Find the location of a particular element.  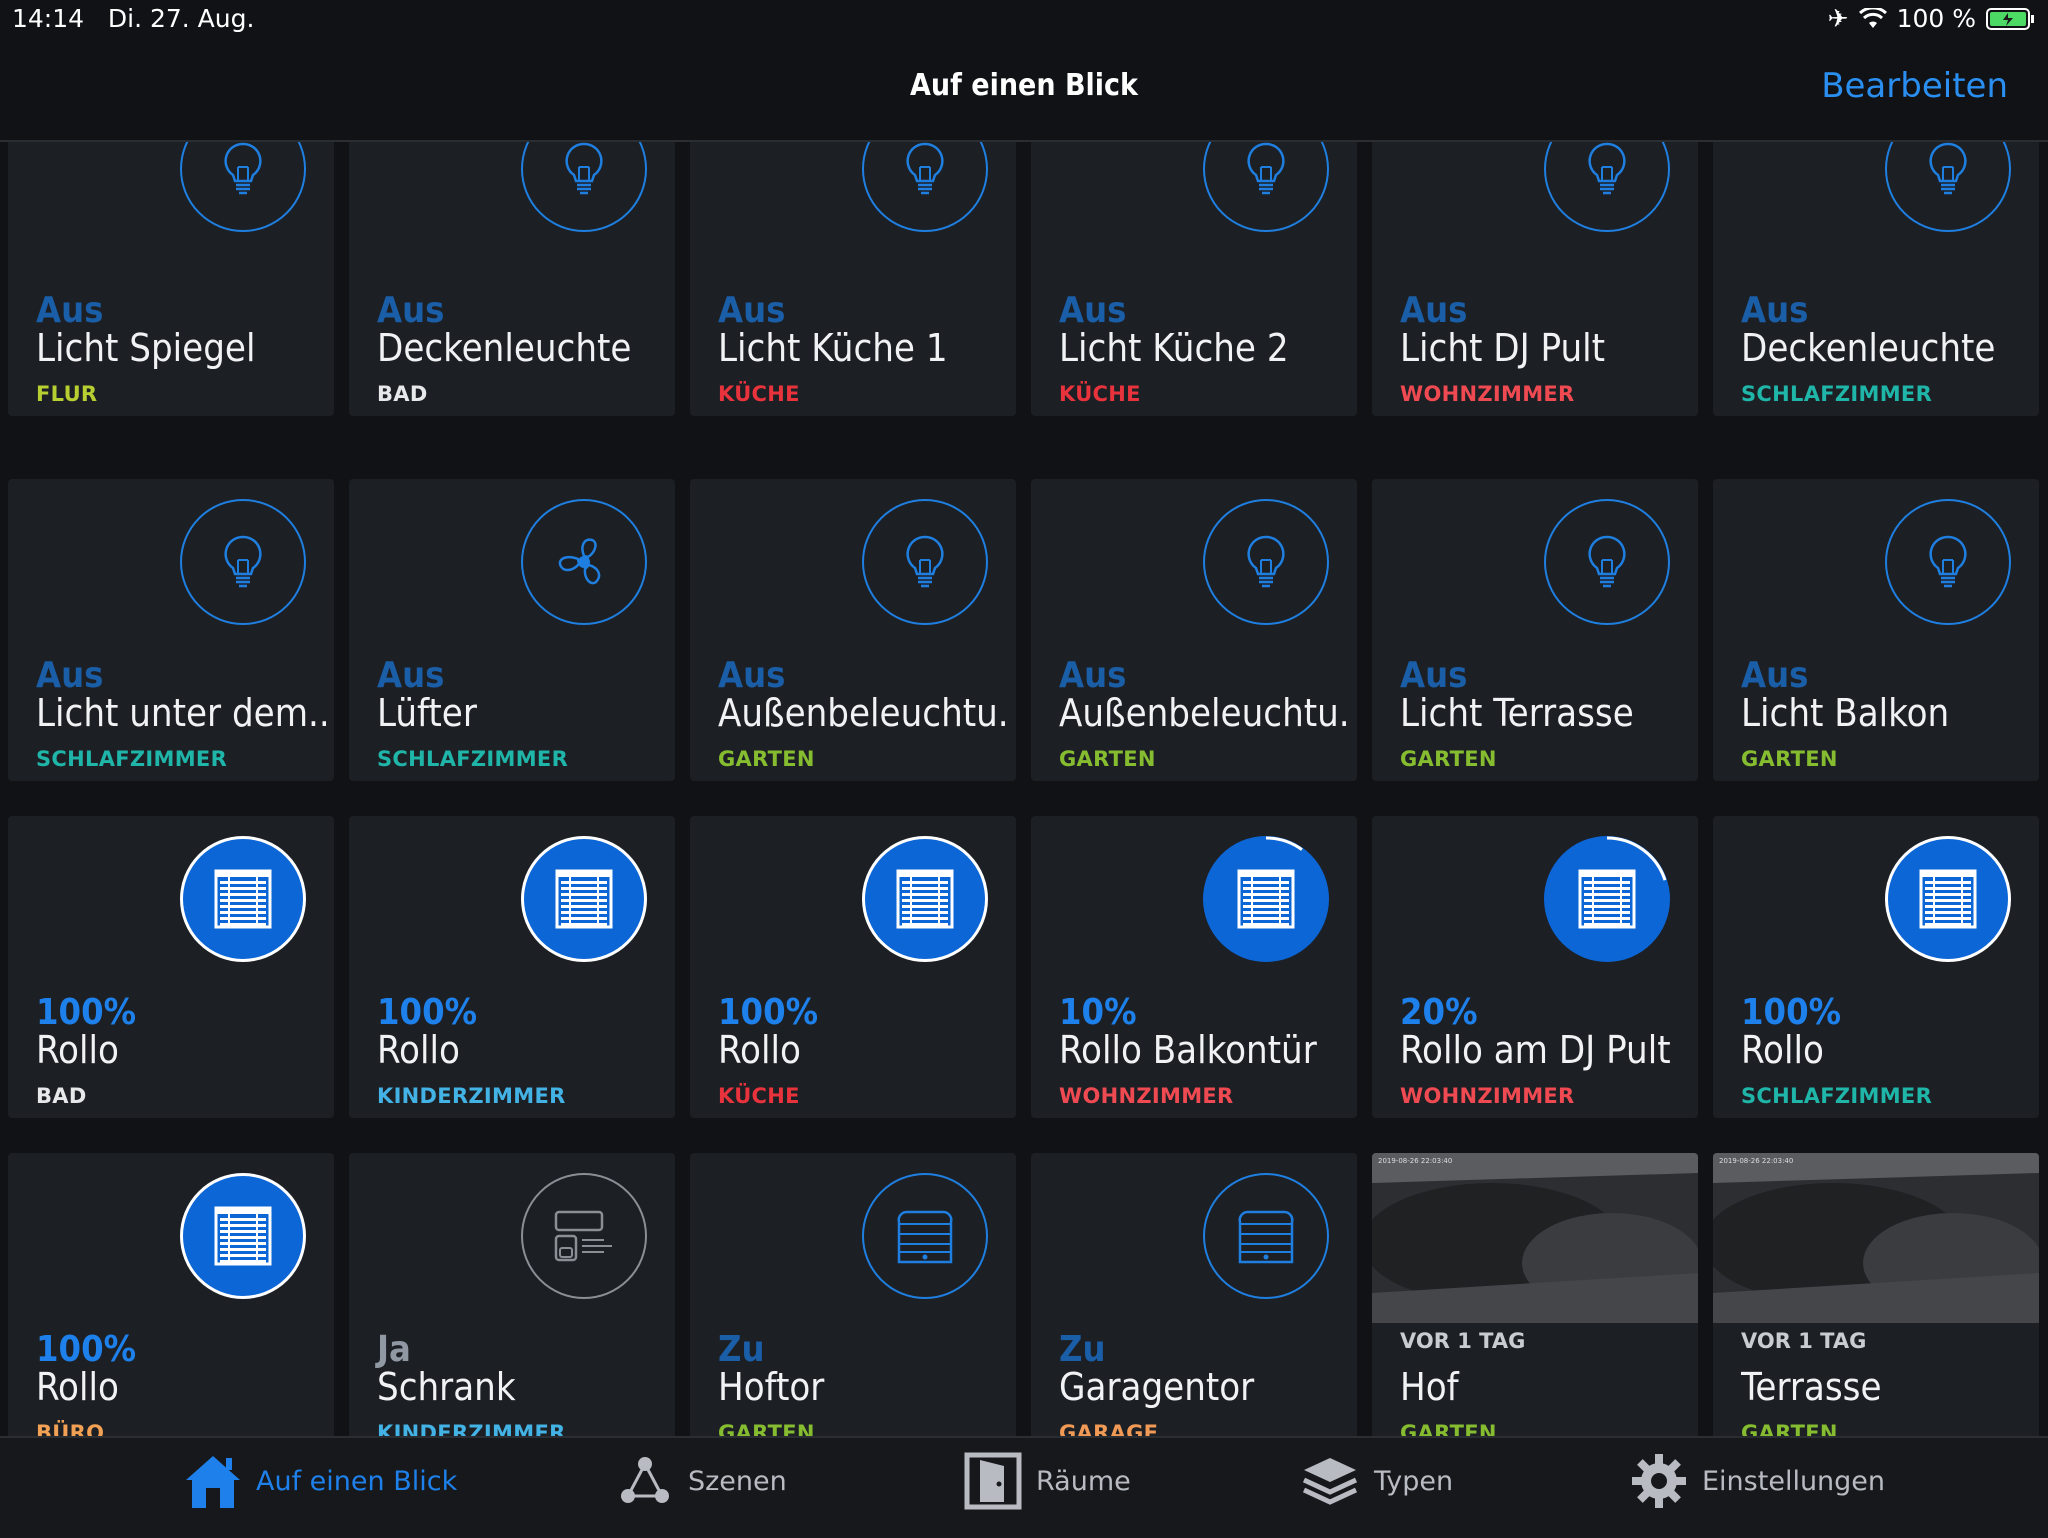

accessory-tile: 10% Rollo Balkontür WOHNZIMMER is located at coordinates (1194, 967).